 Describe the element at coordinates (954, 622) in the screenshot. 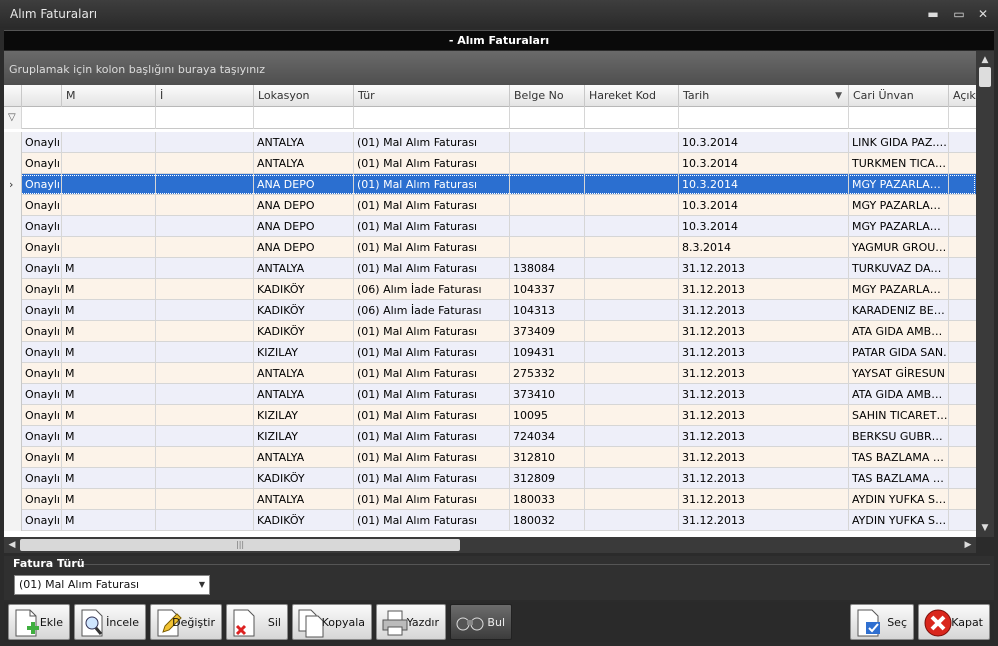

I see `close-button: Kapat` at that location.